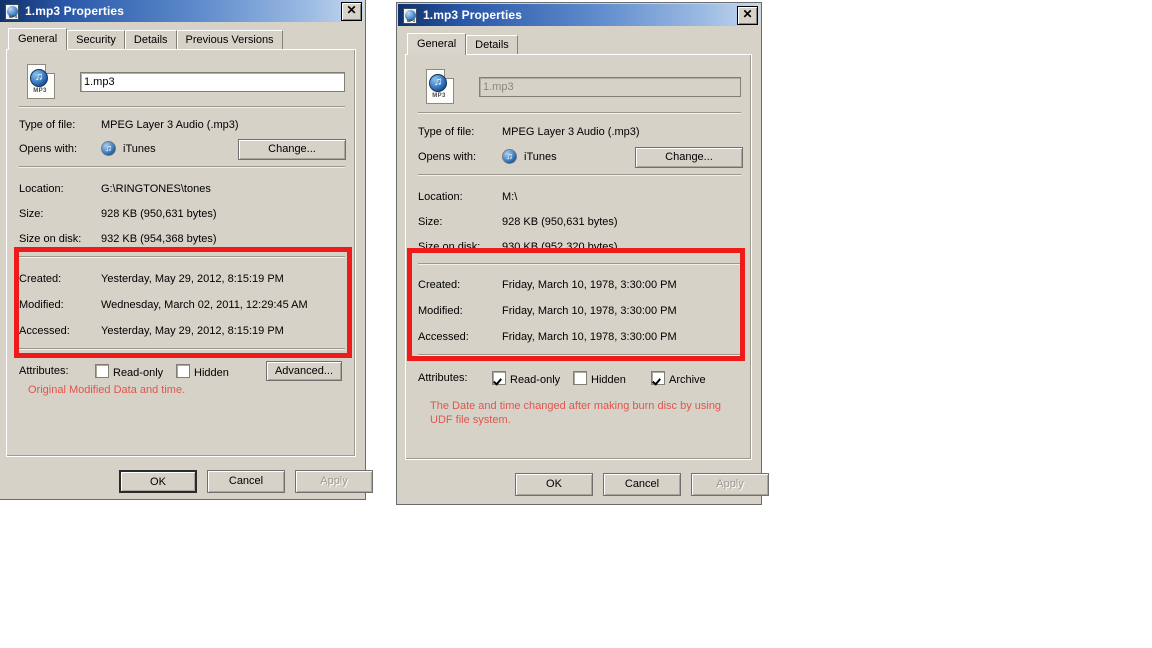 Image resolution: width=1152 pixels, height=648 pixels. What do you see at coordinates (96, 40) in the screenshot?
I see `tab-security: Security` at bounding box center [96, 40].